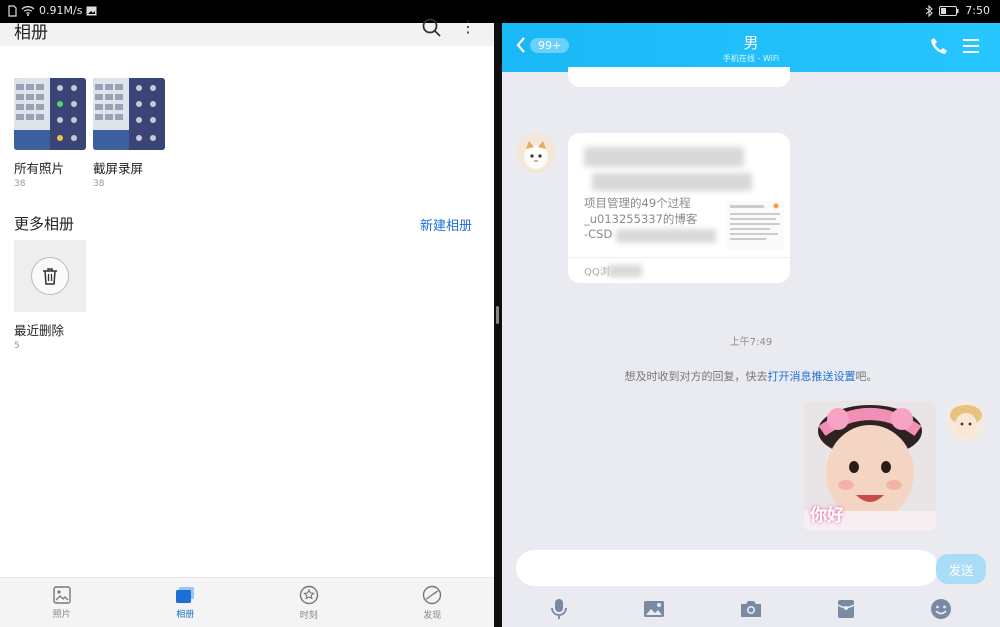 The width and height of the screenshot is (1000, 627). What do you see at coordinates (679, 257) in the screenshot?
I see `card-divider` at bounding box center [679, 257].